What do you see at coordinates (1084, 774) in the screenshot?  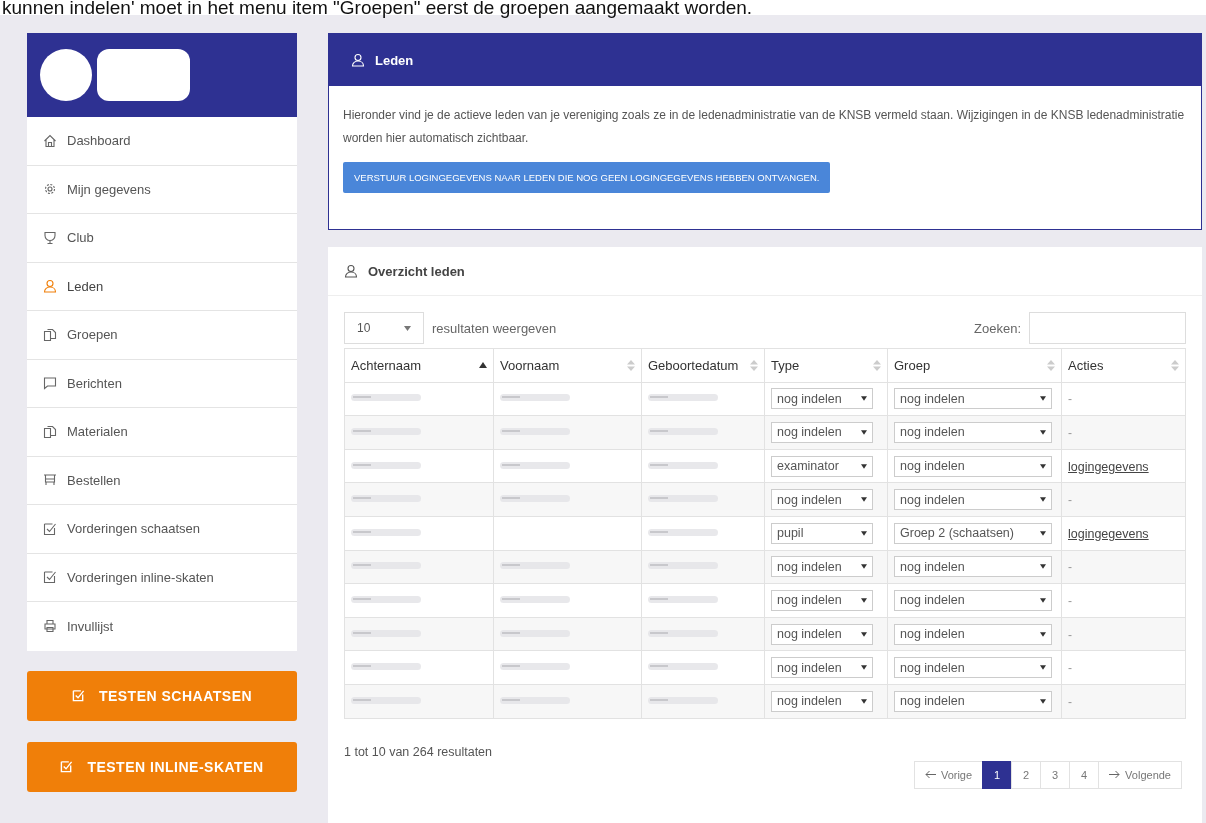 I see `page-button: 4` at bounding box center [1084, 774].